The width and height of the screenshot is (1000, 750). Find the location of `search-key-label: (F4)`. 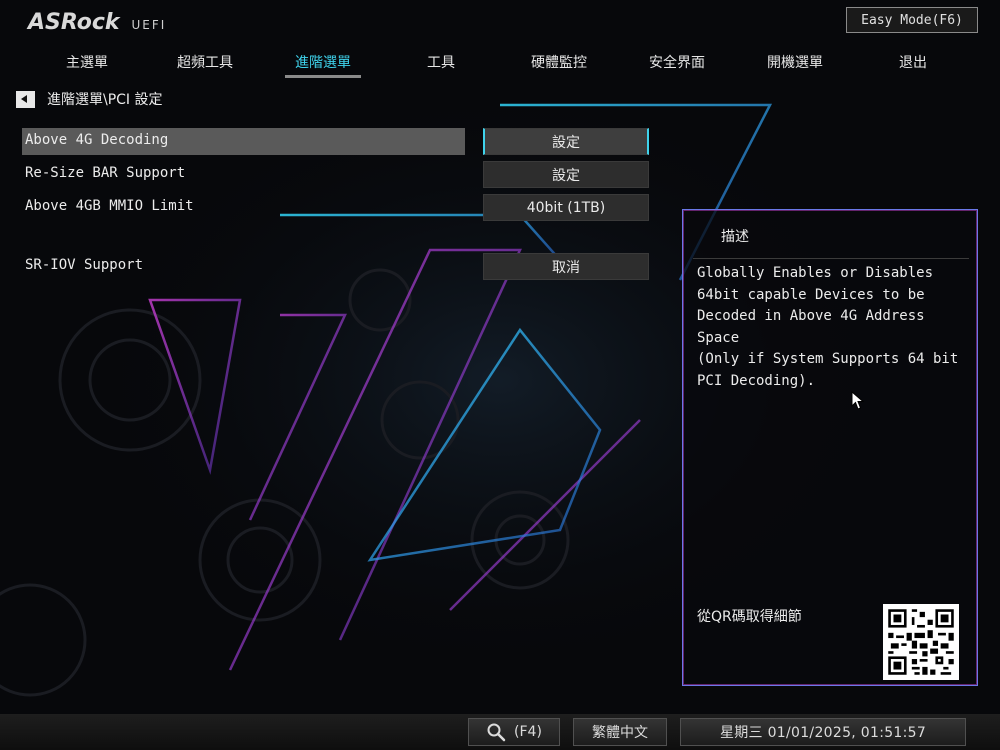

search-key-label: (F4) is located at coordinates (528, 732).